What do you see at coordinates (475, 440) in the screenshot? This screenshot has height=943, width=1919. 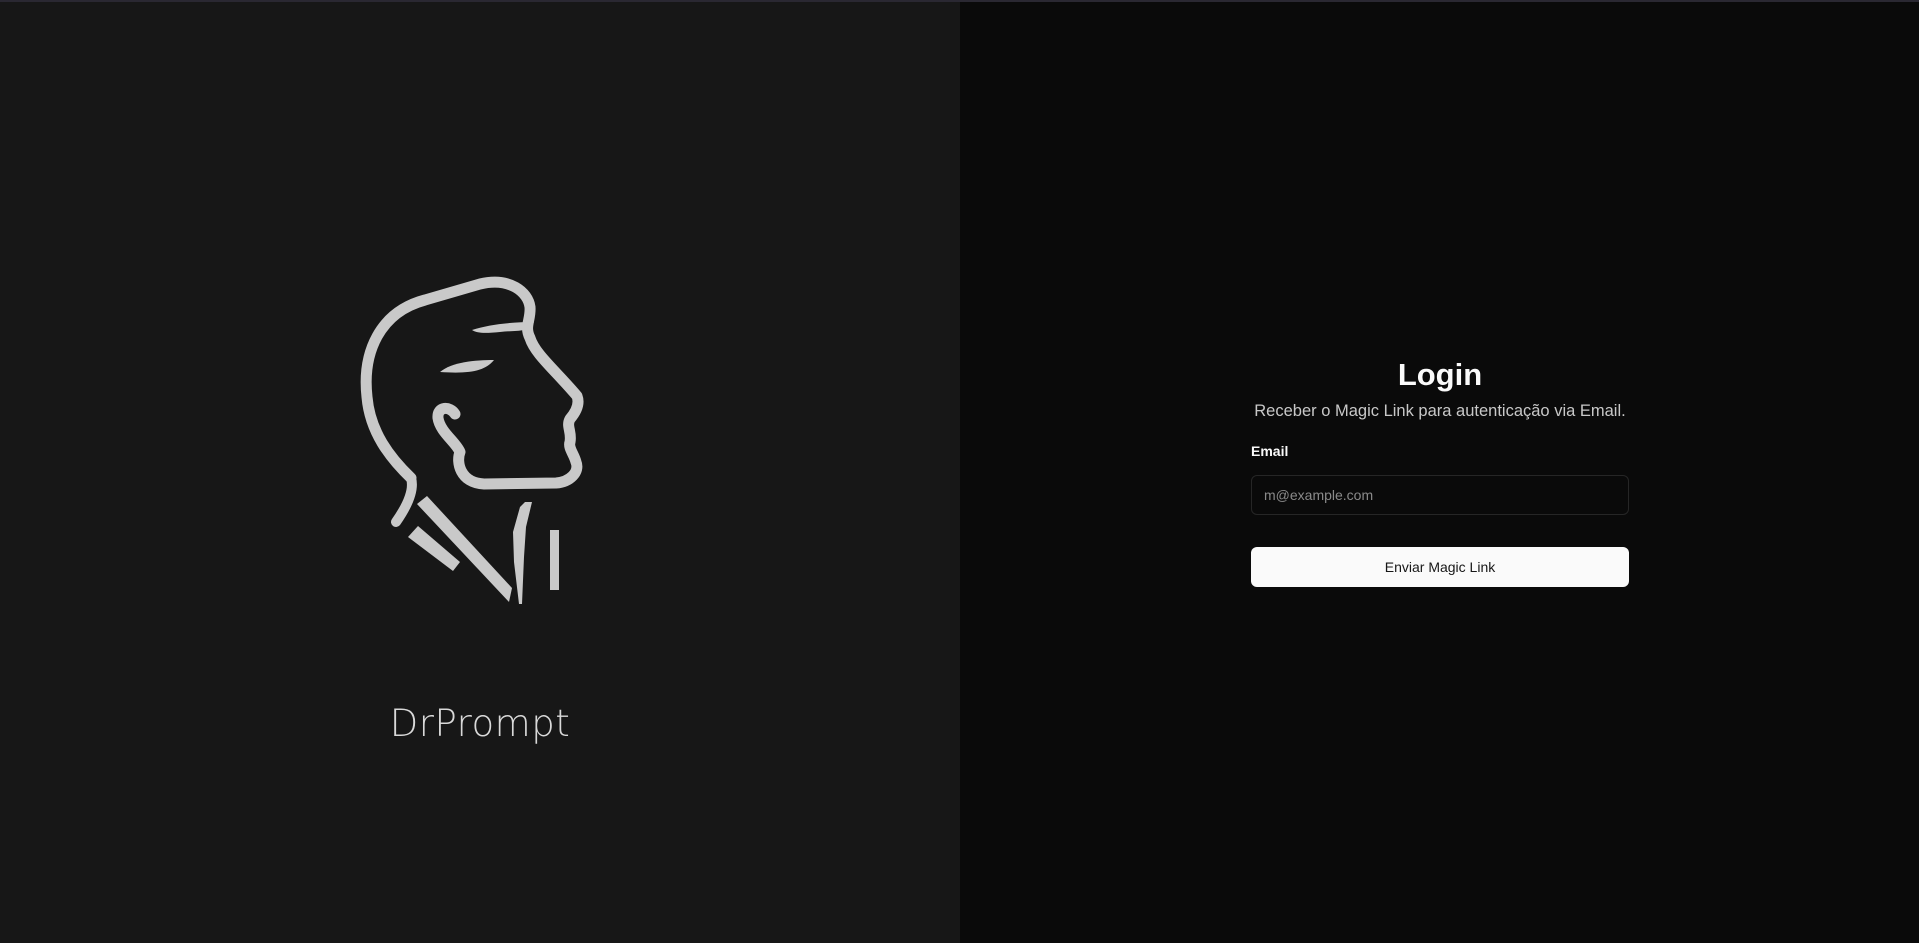 I see `man-profile-head-icon` at bounding box center [475, 440].